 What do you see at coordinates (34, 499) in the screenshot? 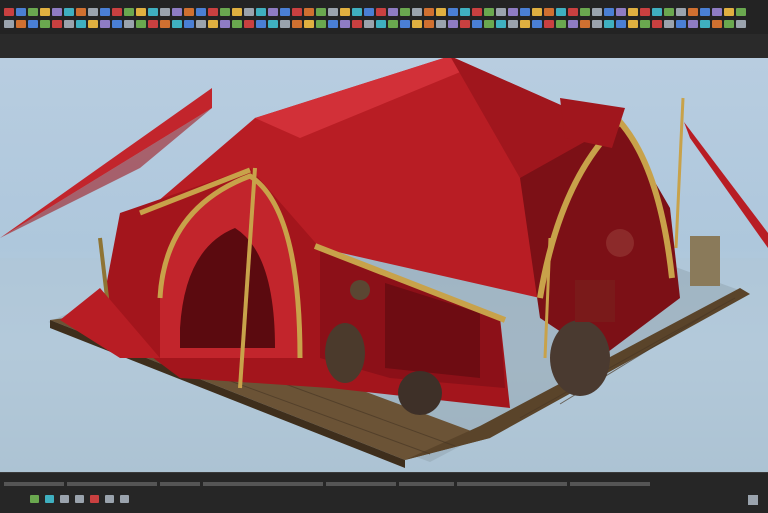
I see `play-icon` at bounding box center [34, 499].